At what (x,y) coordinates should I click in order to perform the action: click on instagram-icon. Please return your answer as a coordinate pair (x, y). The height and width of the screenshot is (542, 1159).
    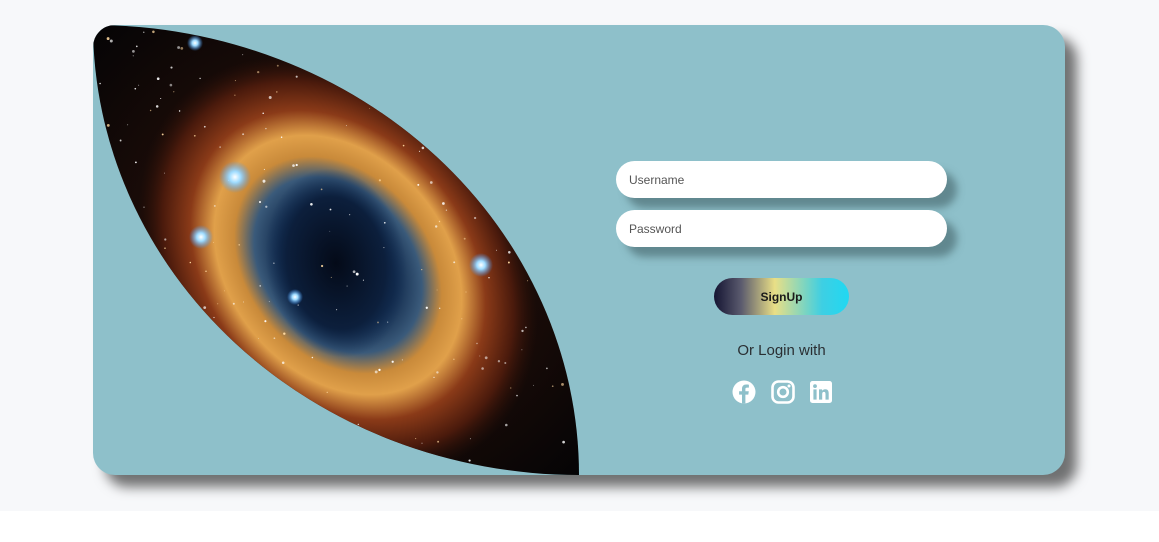
    Looking at the image, I should click on (783, 392).